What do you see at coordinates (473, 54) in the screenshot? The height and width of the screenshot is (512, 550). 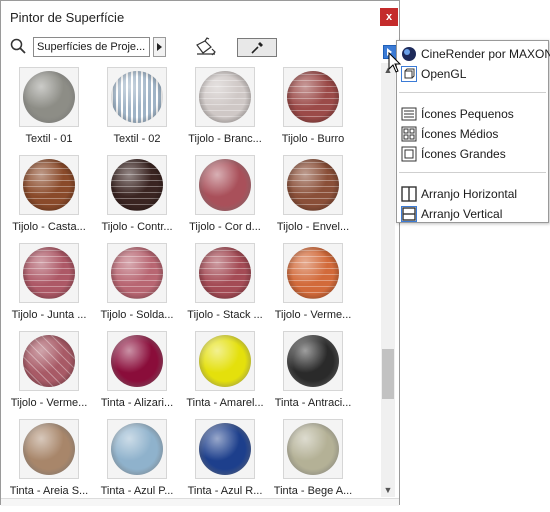 I see `menu-item-cinerender: CineRender por MAXON` at bounding box center [473, 54].